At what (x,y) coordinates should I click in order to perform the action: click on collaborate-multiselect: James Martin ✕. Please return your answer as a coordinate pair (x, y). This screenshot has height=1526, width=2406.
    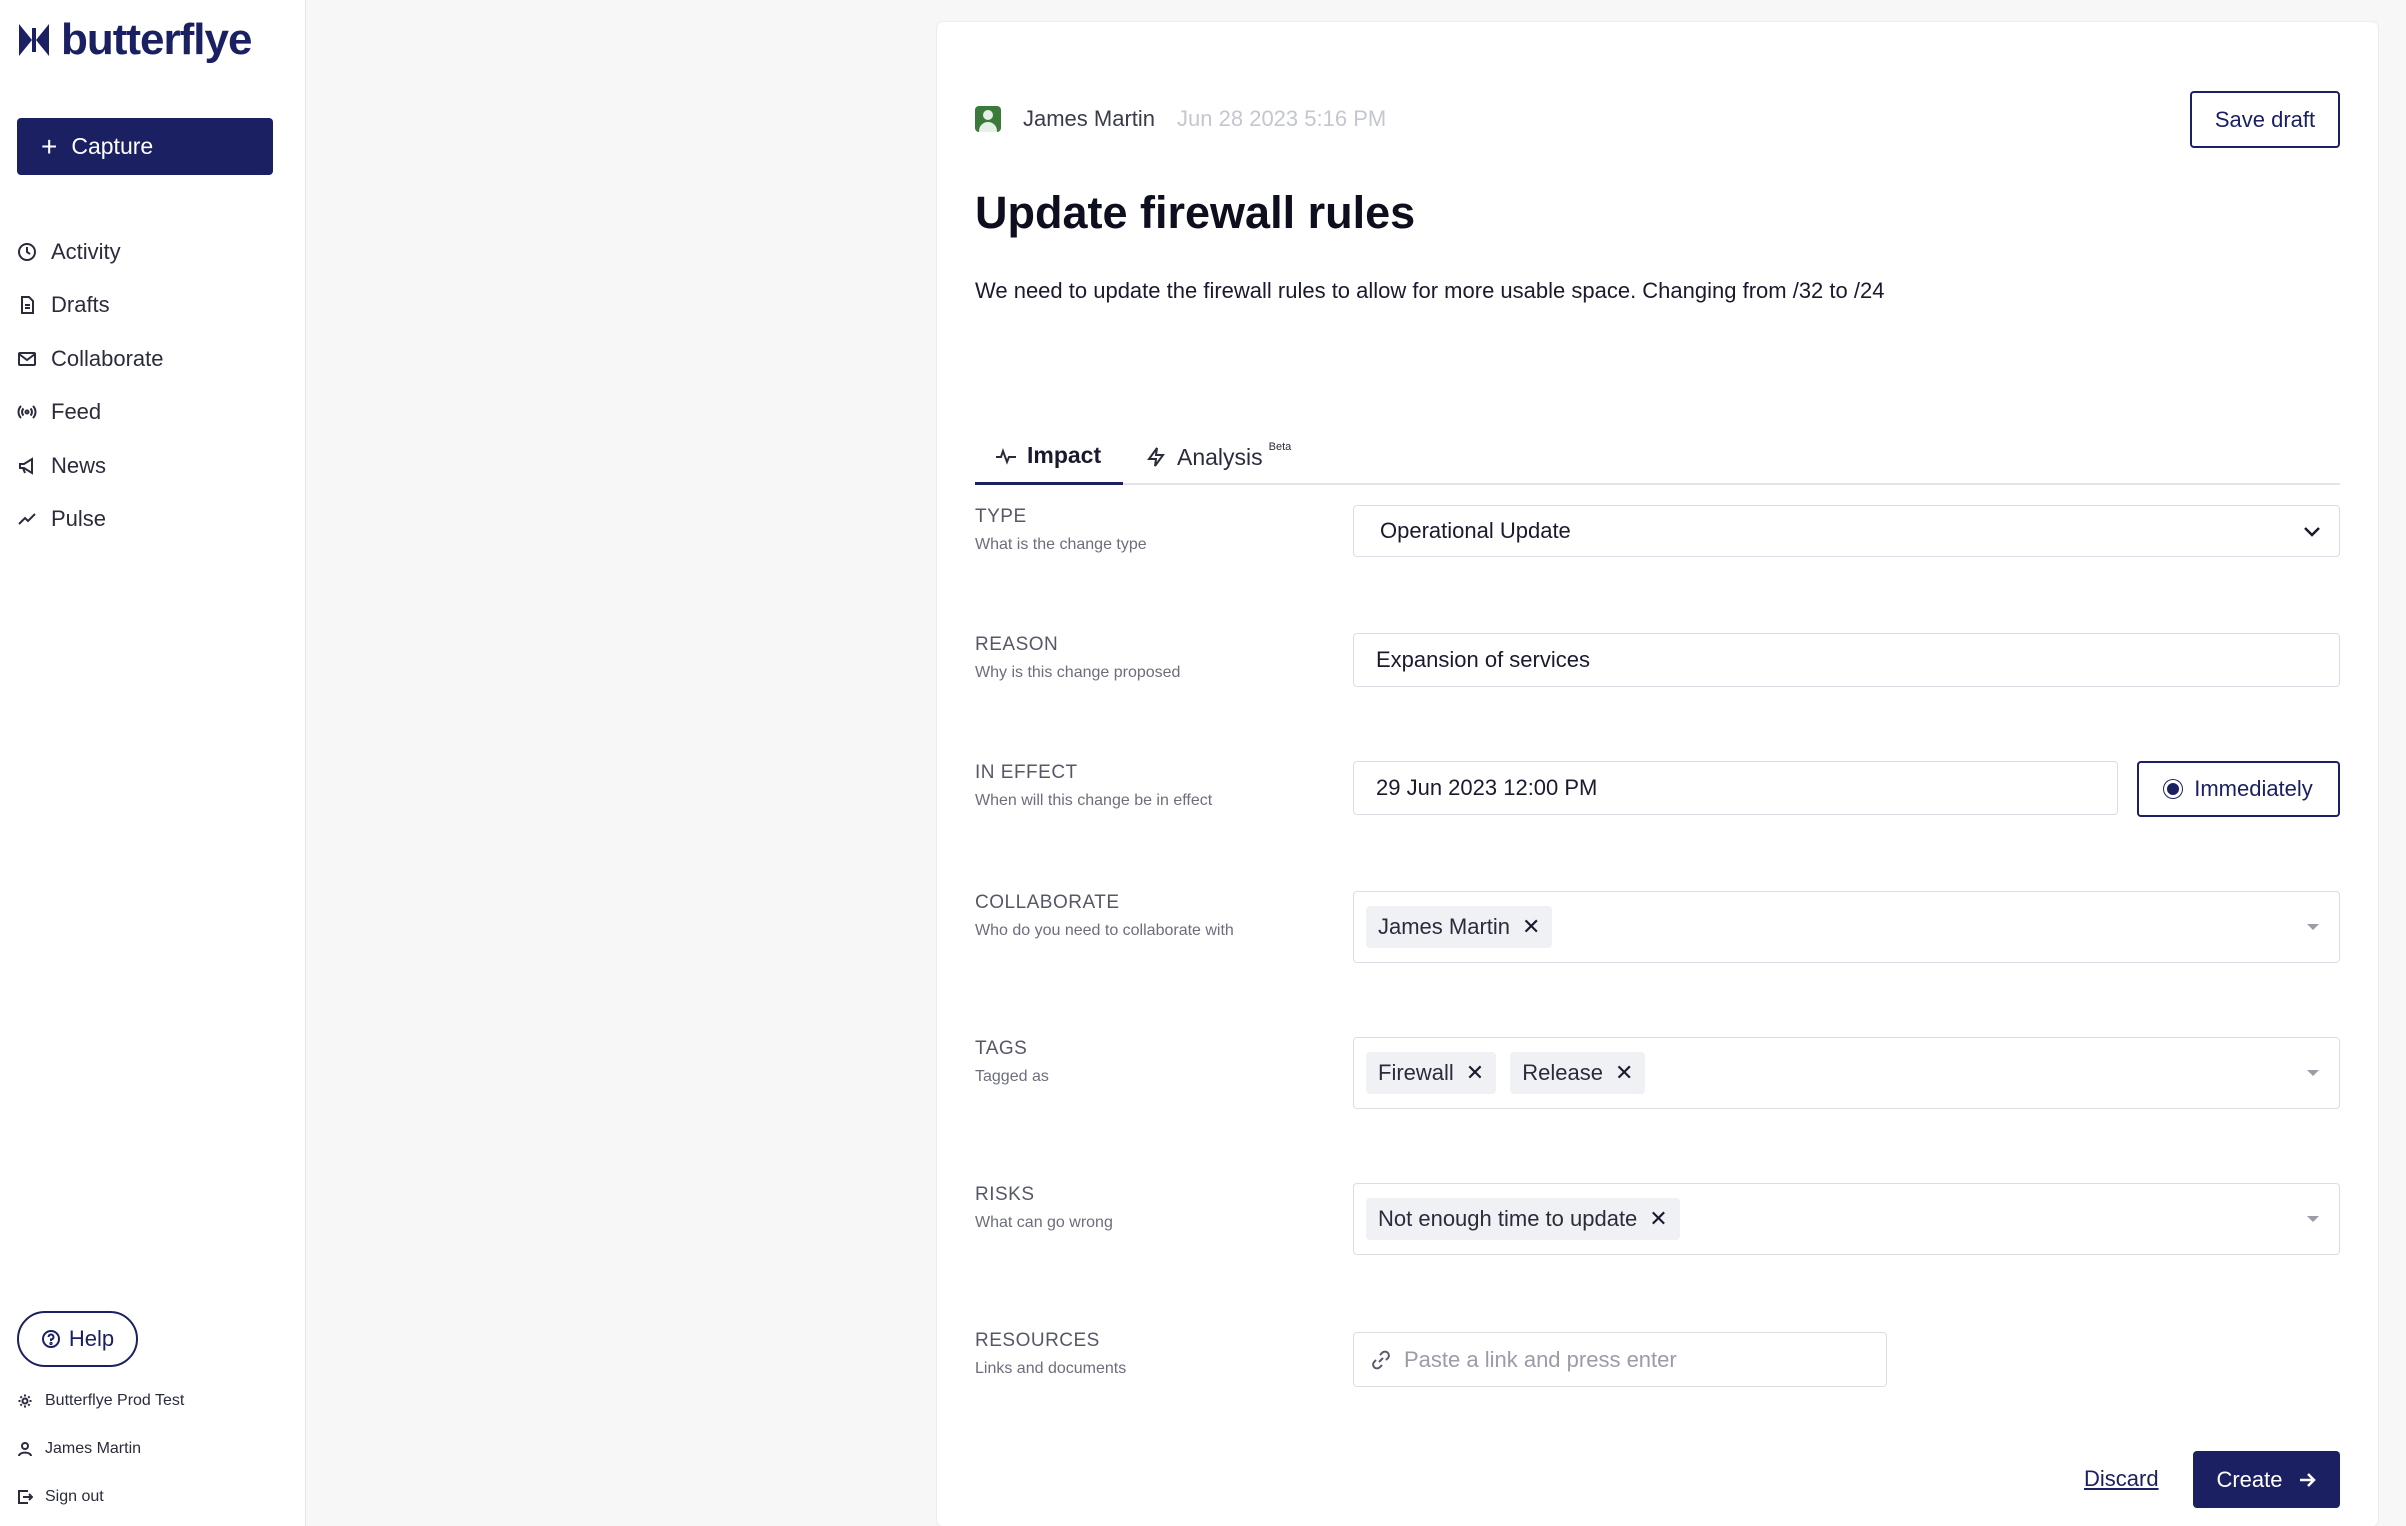
    Looking at the image, I should click on (1846, 927).